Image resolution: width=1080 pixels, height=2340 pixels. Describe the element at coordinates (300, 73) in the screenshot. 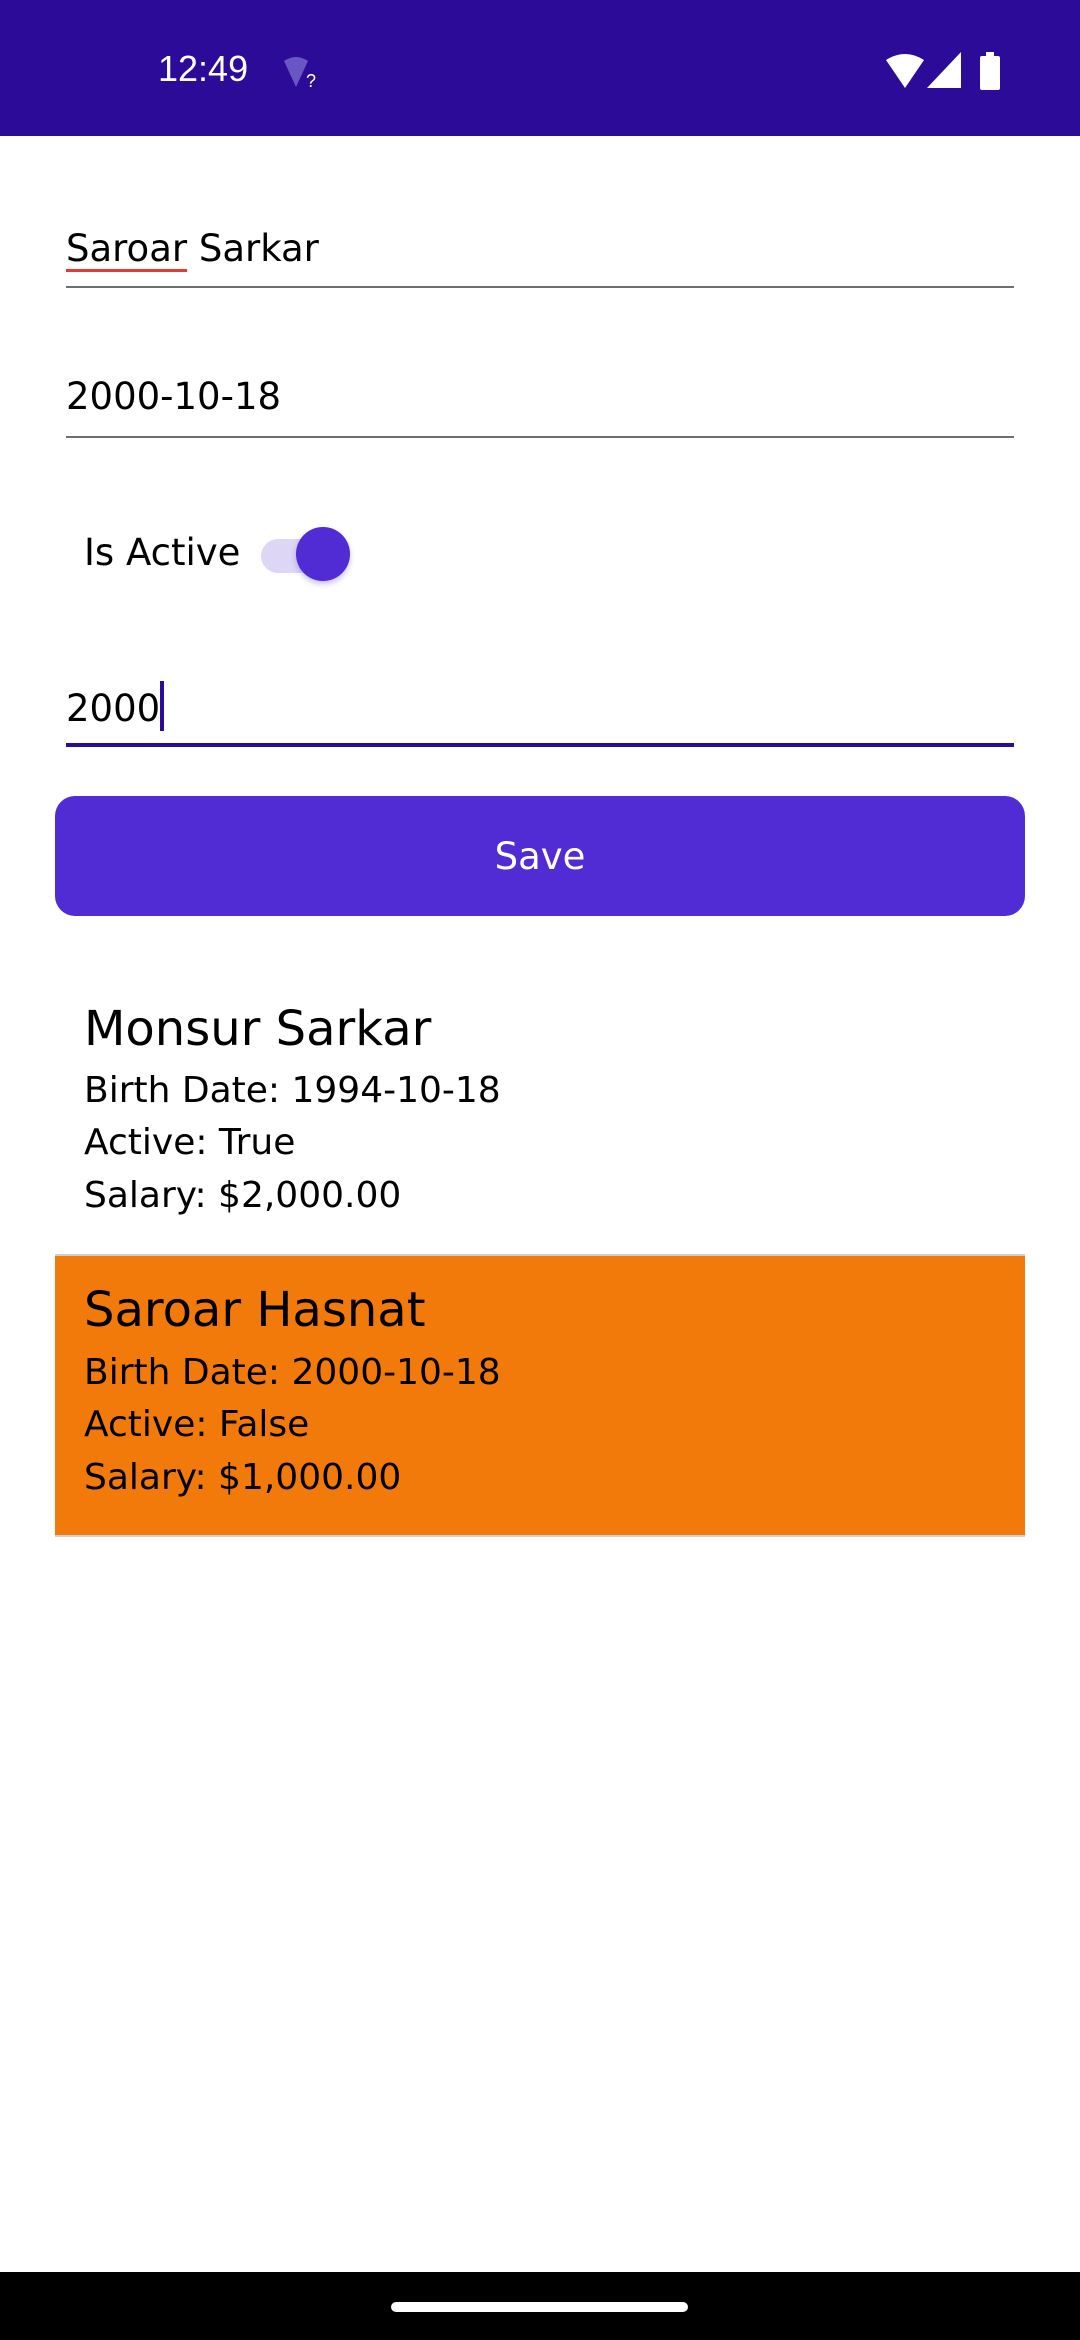

I see `wifi-unknown-icon: ?` at that location.